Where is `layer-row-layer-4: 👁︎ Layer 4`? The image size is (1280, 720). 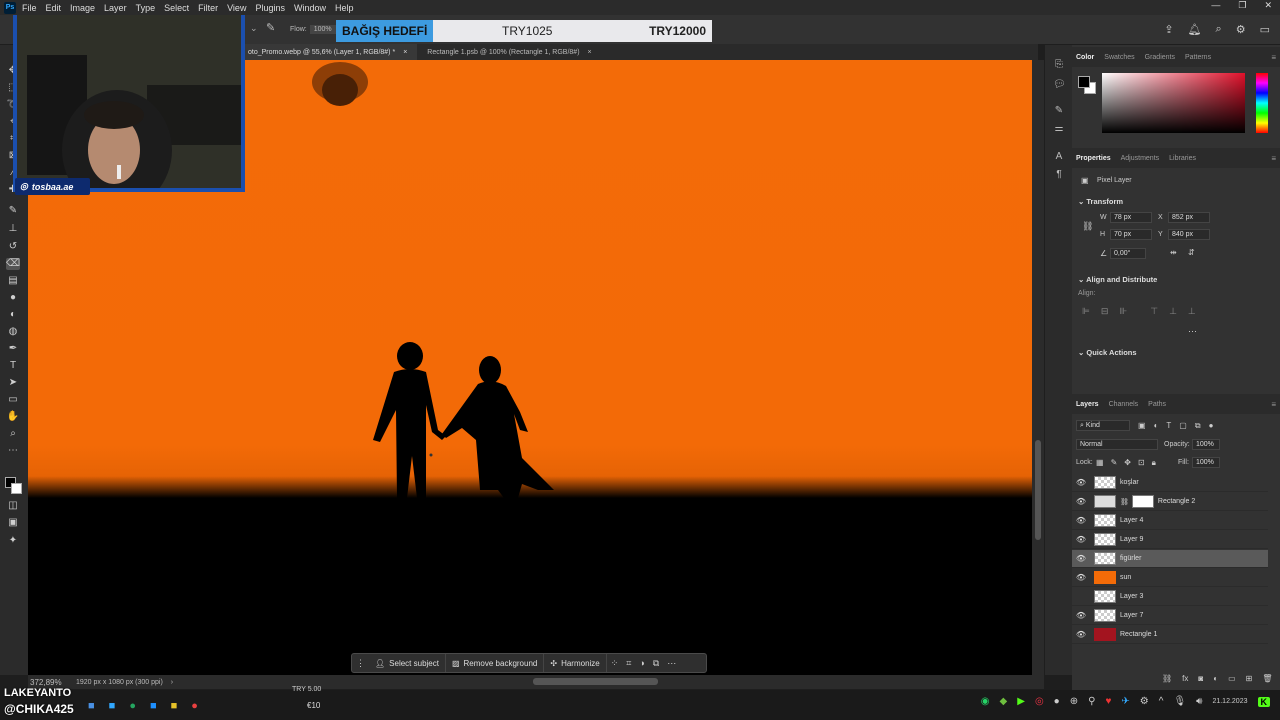 layer-row-layer-4: 👁︎ Layer 4 is located at coordinates (1170, 521).